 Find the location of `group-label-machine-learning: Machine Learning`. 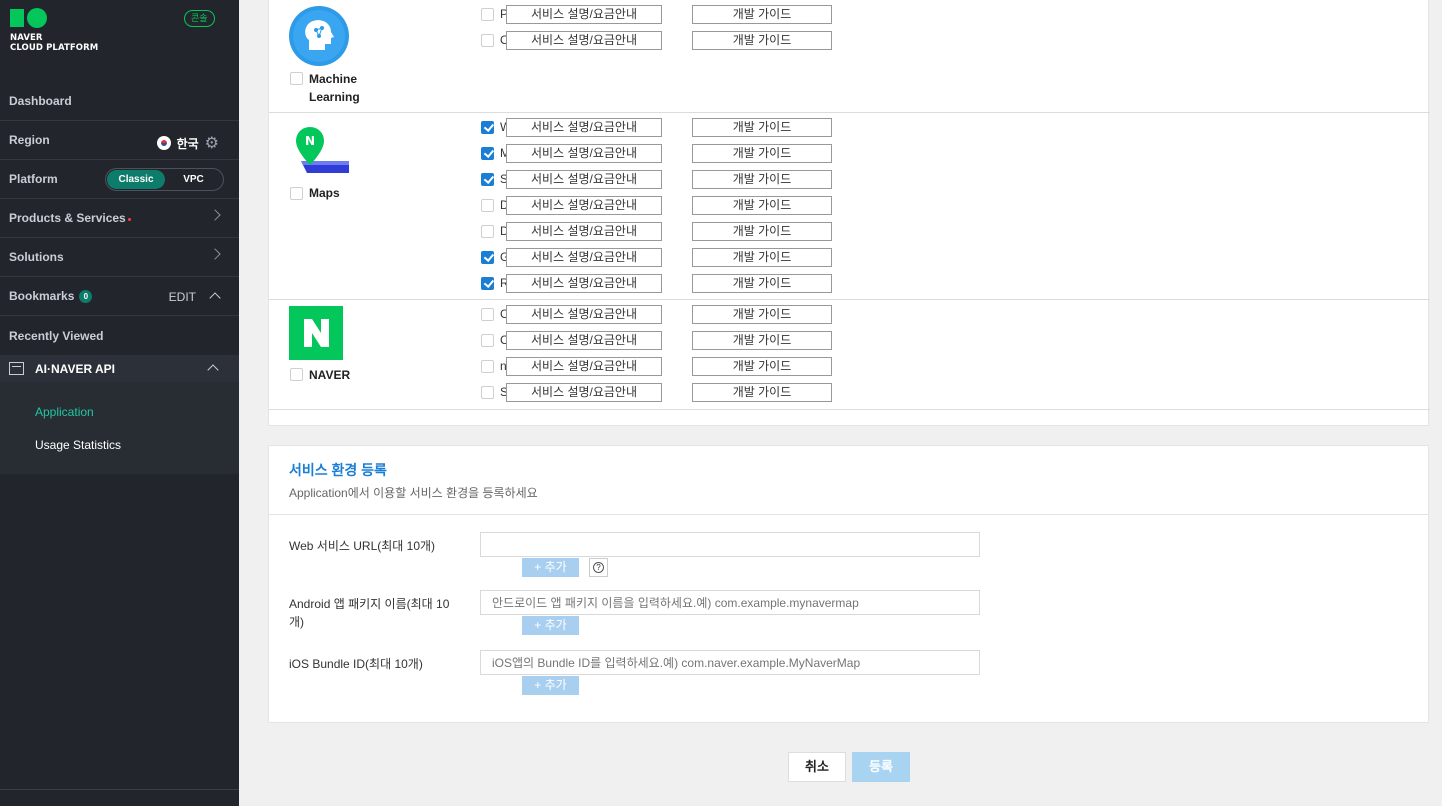

group-label-machine-learning: Machine Learning is located at coordinates (334, 88).